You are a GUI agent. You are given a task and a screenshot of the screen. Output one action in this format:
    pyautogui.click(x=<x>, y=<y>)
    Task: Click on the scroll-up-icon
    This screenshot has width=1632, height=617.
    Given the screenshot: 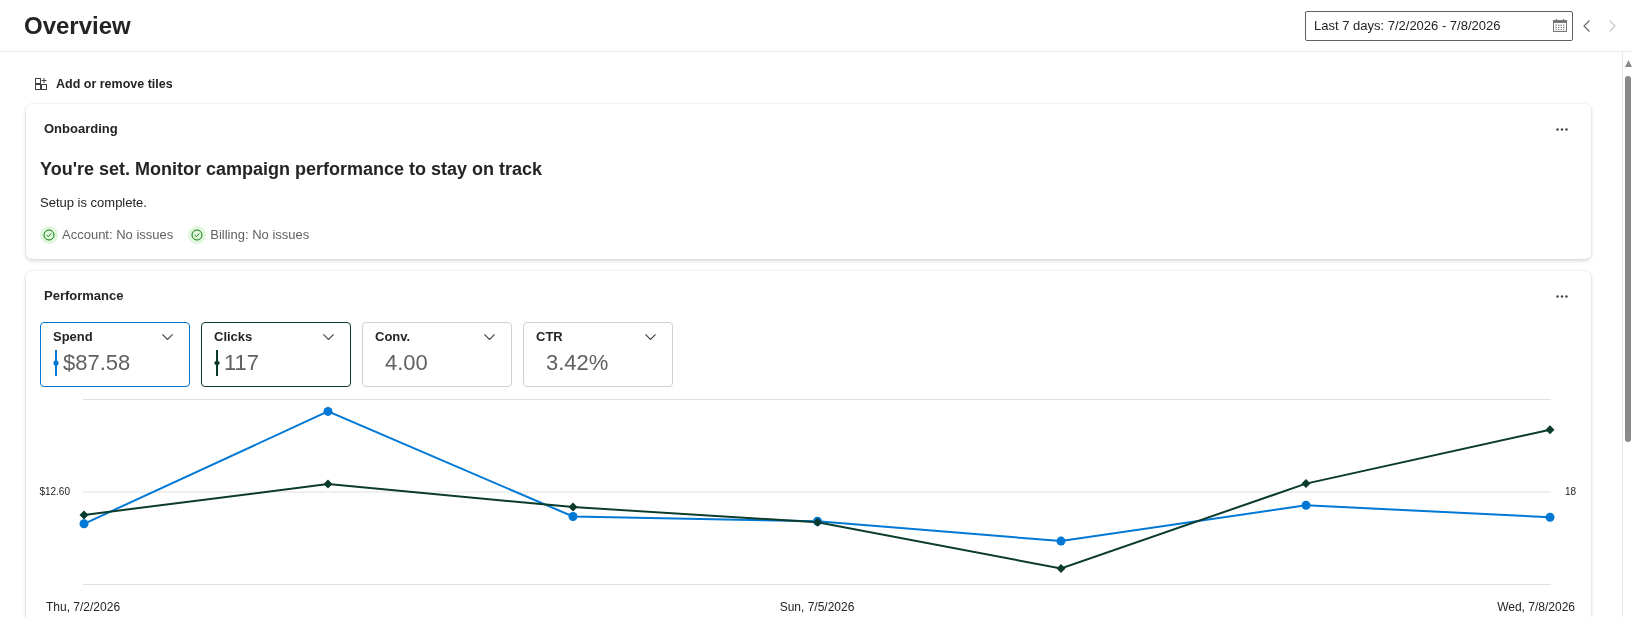 What is the action you would take?
    pyautogui.click(x=1628, y=63)
    